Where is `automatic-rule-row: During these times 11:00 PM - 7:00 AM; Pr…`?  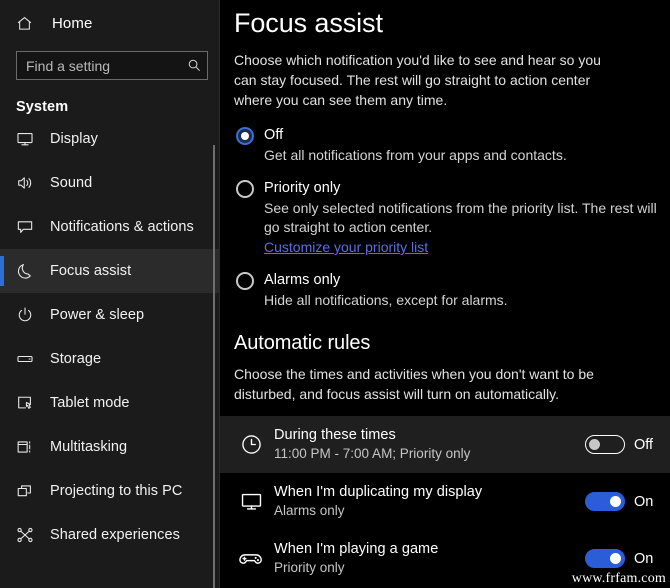 automatic-rule-row: During these times 11:00 PM - 7:00 AM; Pr… is located at coordinates (445, 444).